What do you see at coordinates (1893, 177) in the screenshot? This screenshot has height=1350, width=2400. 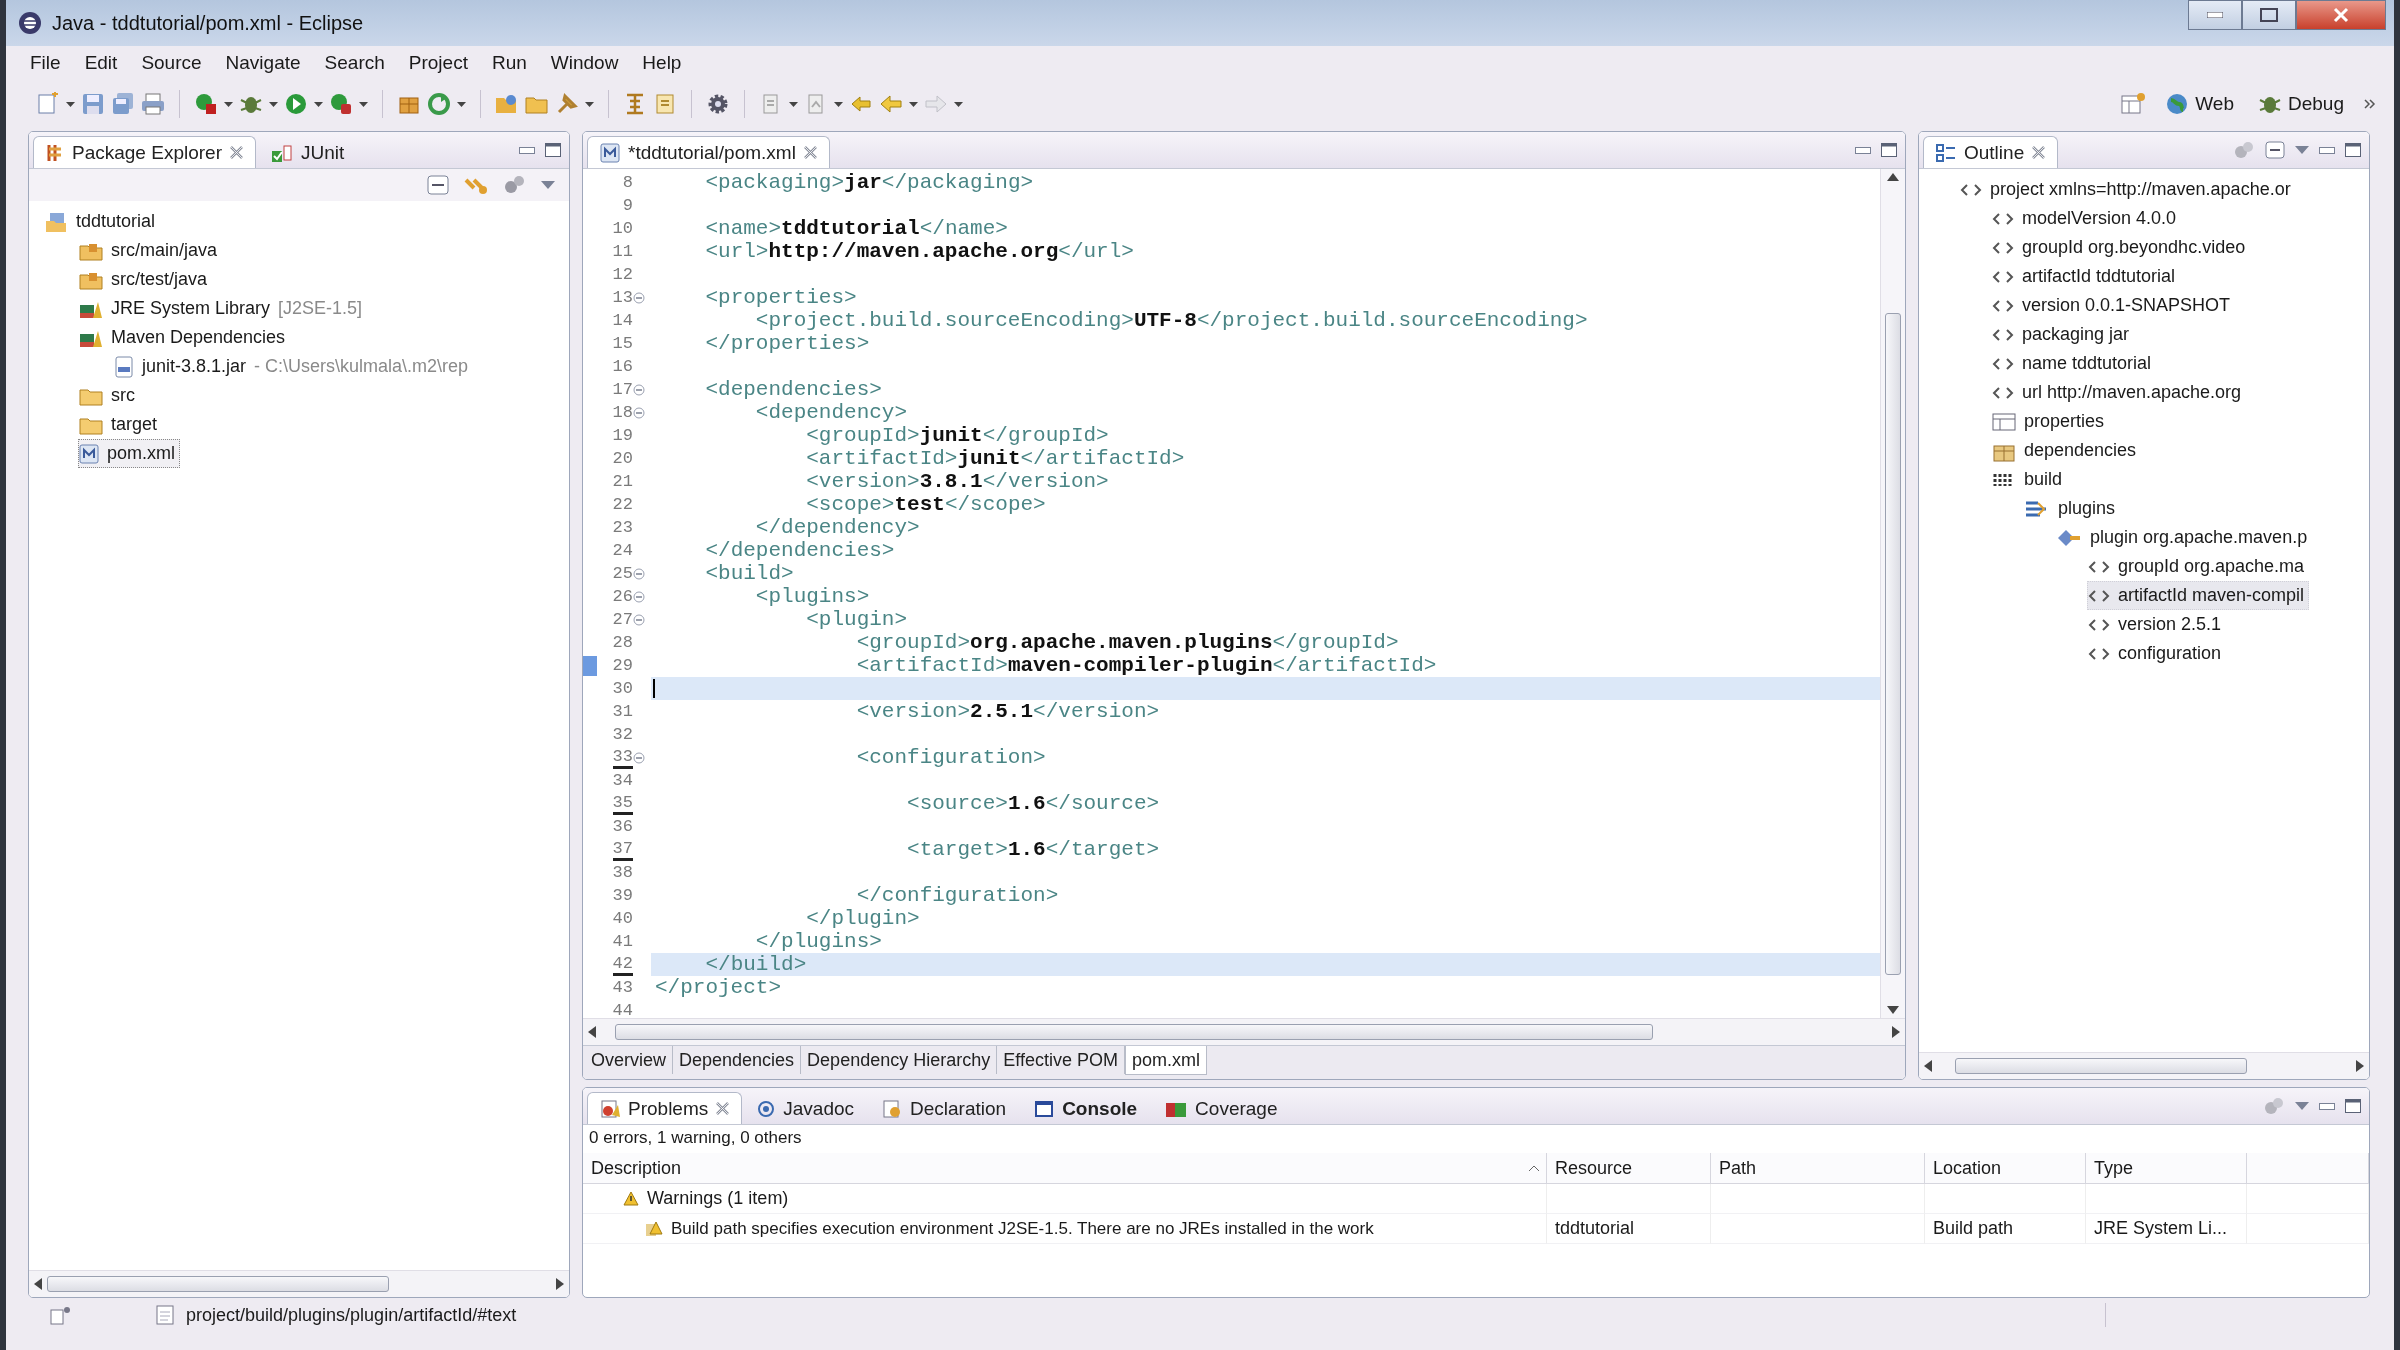 I see `scroll-up-icon` at bounding box center [1893, 177].